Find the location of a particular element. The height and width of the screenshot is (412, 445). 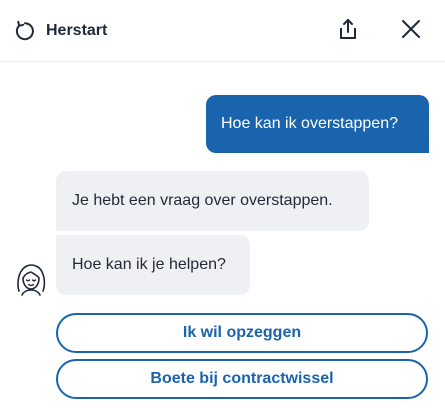

share-icon is located at coordinates (348, 31).